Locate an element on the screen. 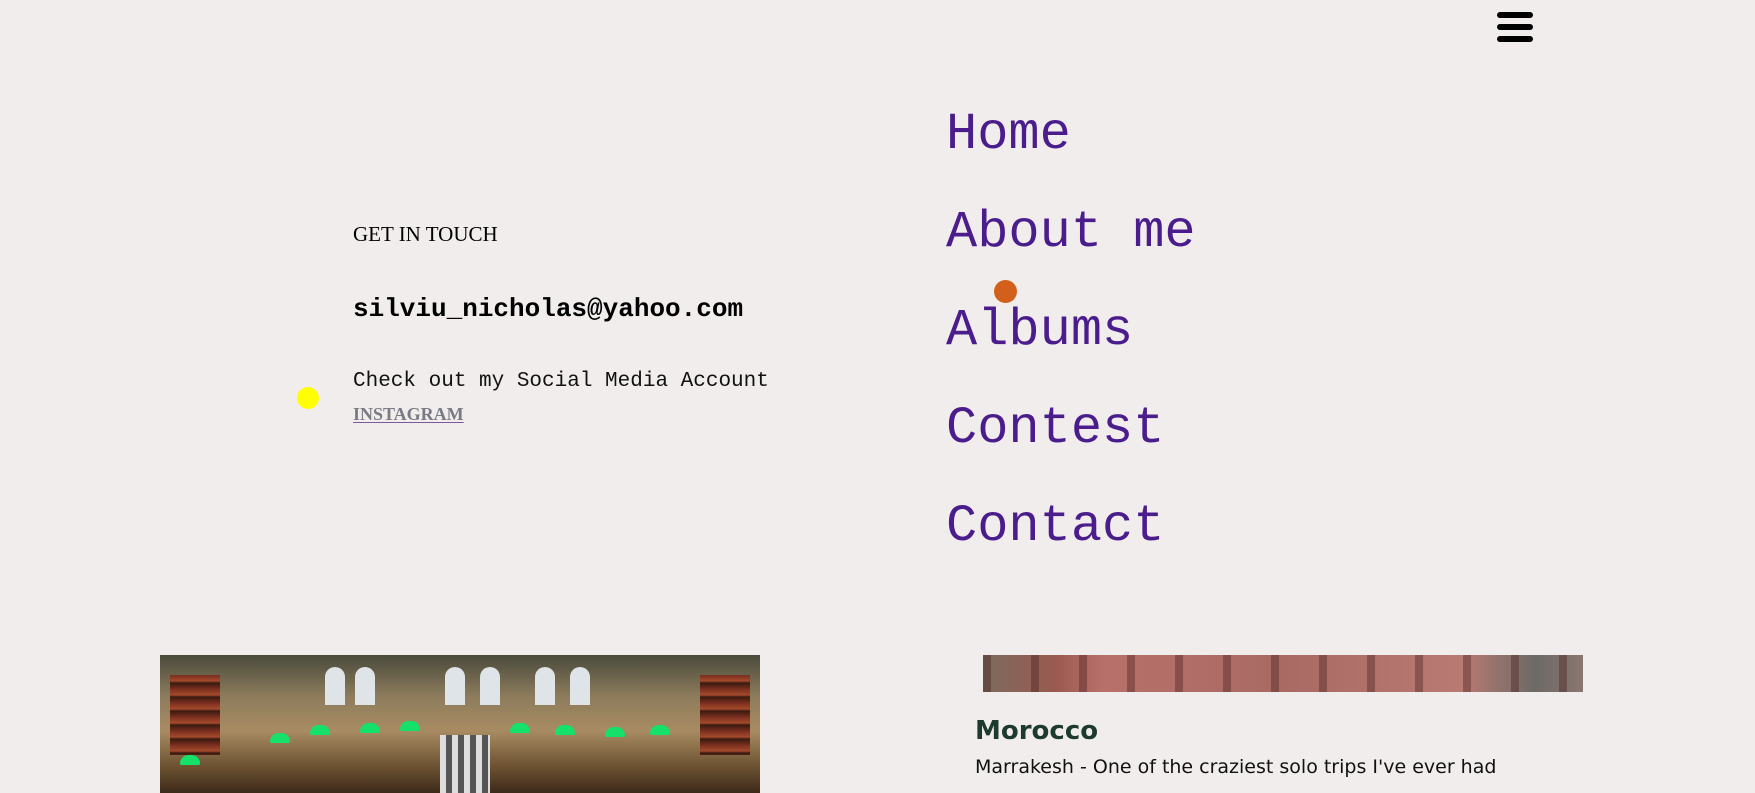 The image size is (1755, 793). hamburger-menu-icon is located at coordinates (1515, 30).